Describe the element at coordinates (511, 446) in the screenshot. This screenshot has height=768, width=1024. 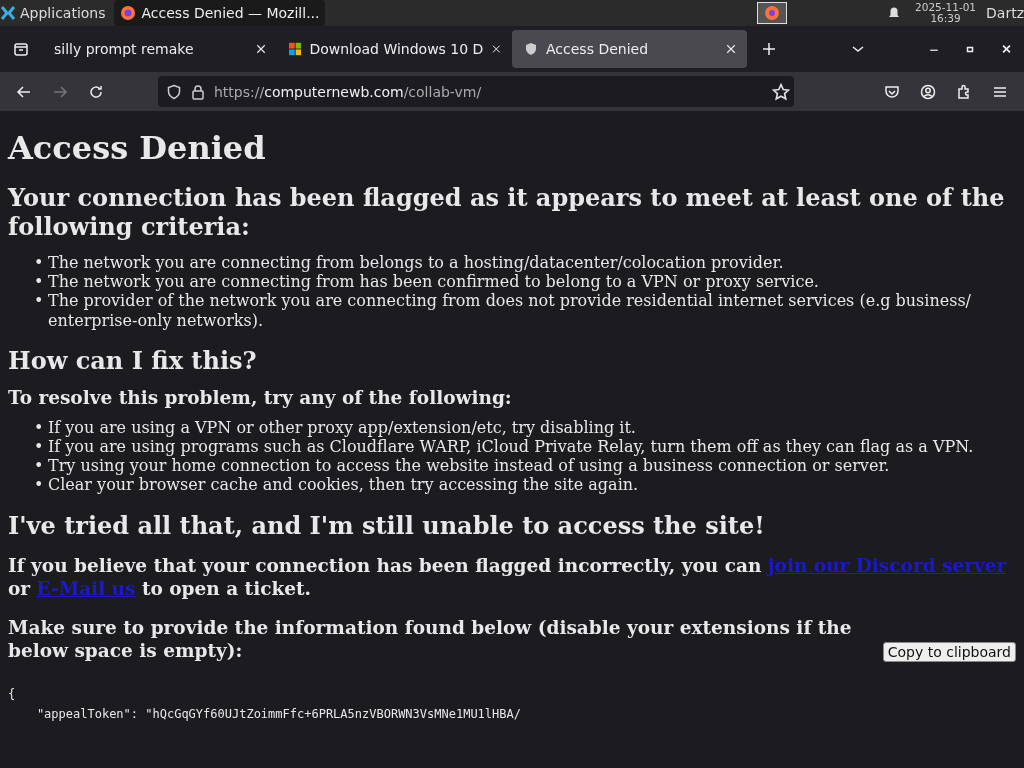
I see `list-item: If you are using programs such as Cloudflare WARP, iCloud Private Relay, turn them off as they can flag as a VPN.` at that location.